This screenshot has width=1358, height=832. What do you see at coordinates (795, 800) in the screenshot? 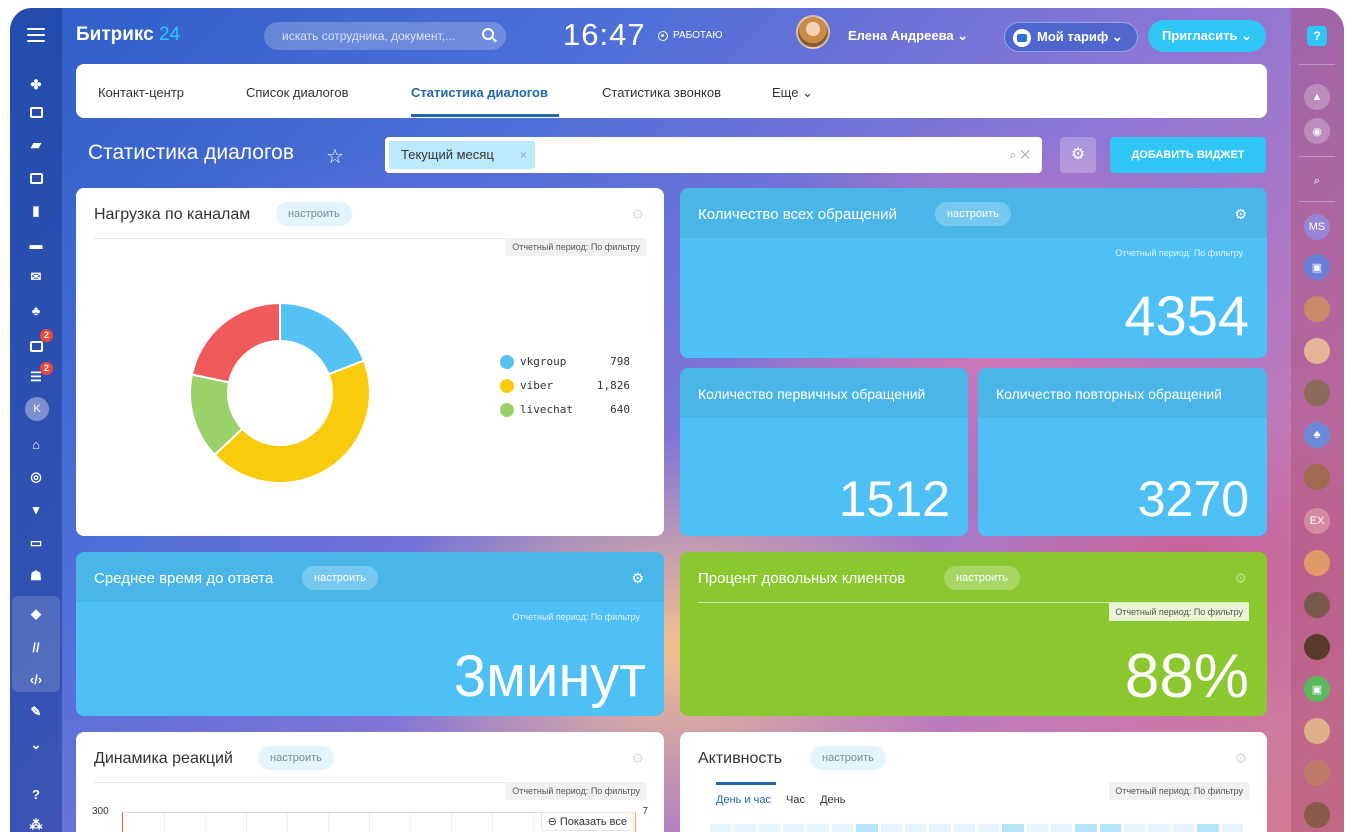
I see `tab-hour: Час` at bounding box center [795, 800].